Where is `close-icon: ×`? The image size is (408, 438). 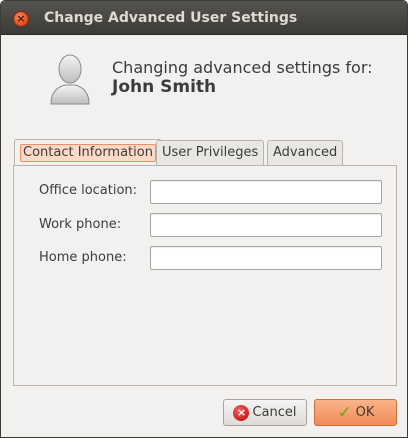 close-icon: × is located at coordinates (21, 19).